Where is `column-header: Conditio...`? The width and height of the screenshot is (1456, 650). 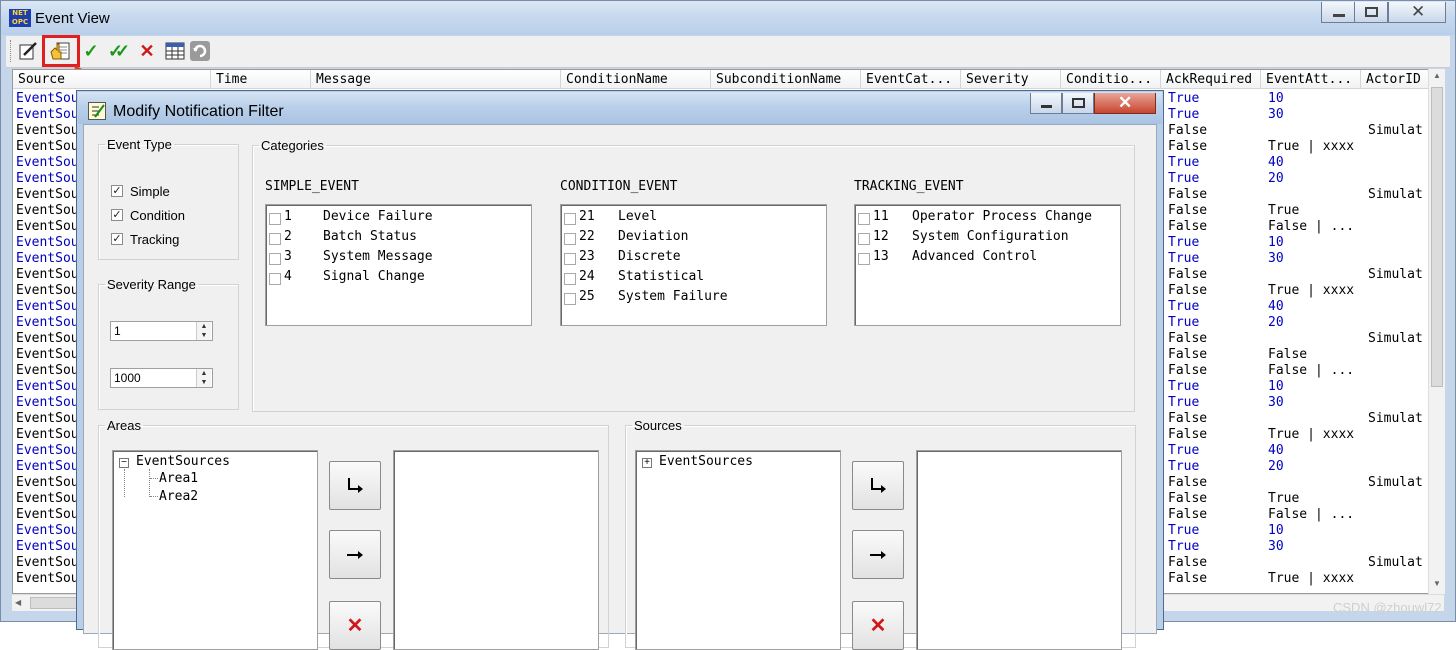
column-header: Conditio... is located at coordinates (1111, 79).